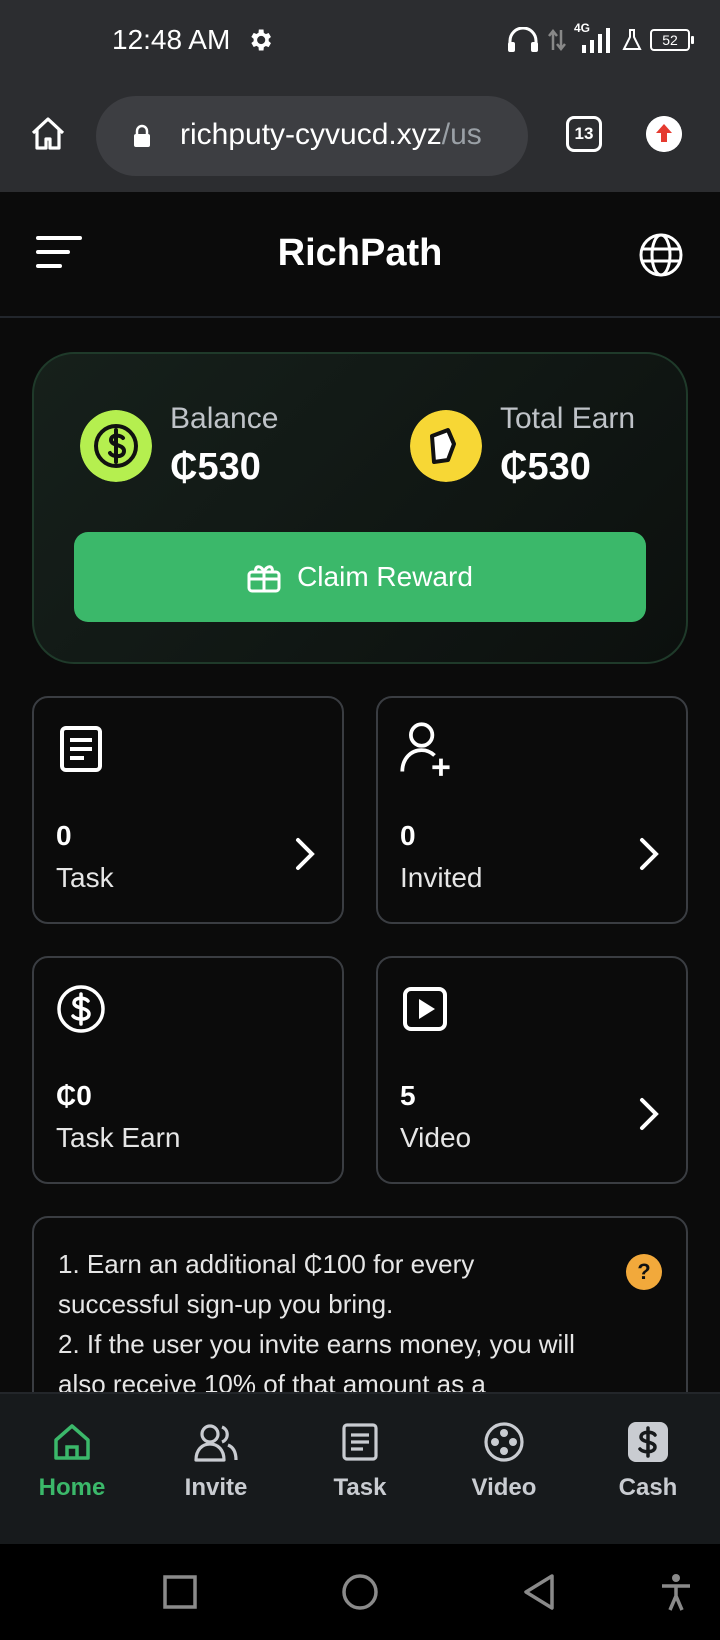 This screenshot has height=1640, width=720. Describe the element at coordinates (632, 39) in the screenshot. I see `flask-icon` at that location.